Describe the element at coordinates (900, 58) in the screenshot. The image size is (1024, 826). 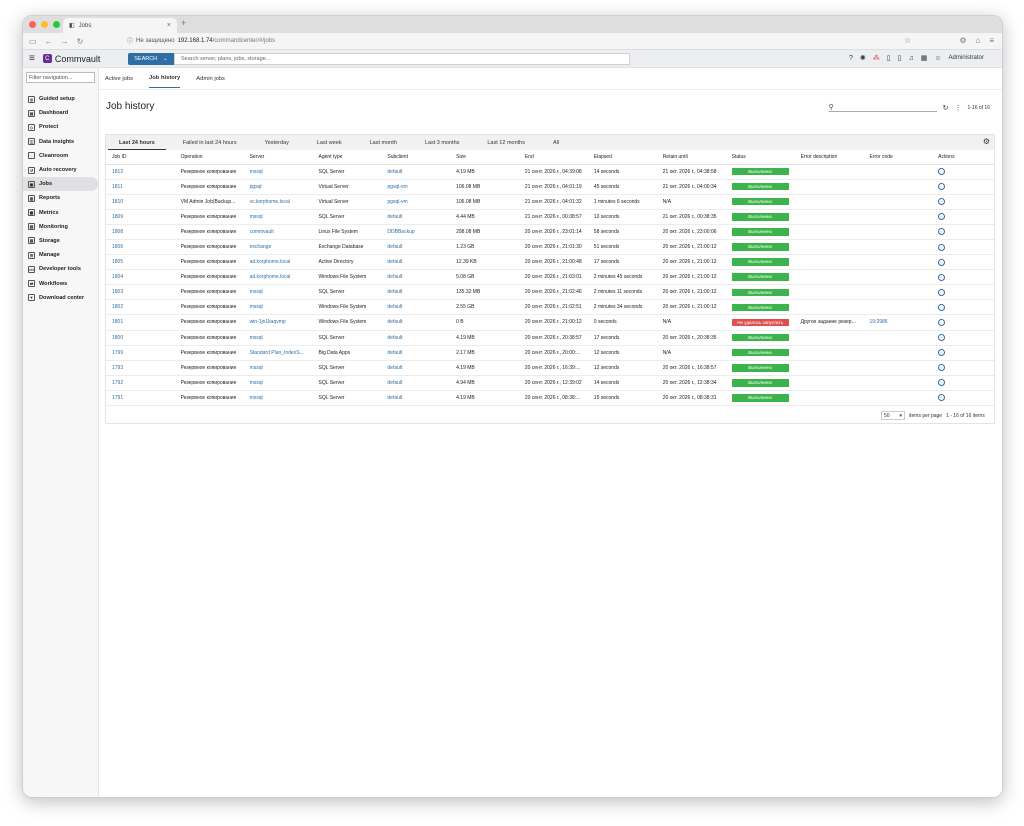
I see `report-icon: ▯` at that location.